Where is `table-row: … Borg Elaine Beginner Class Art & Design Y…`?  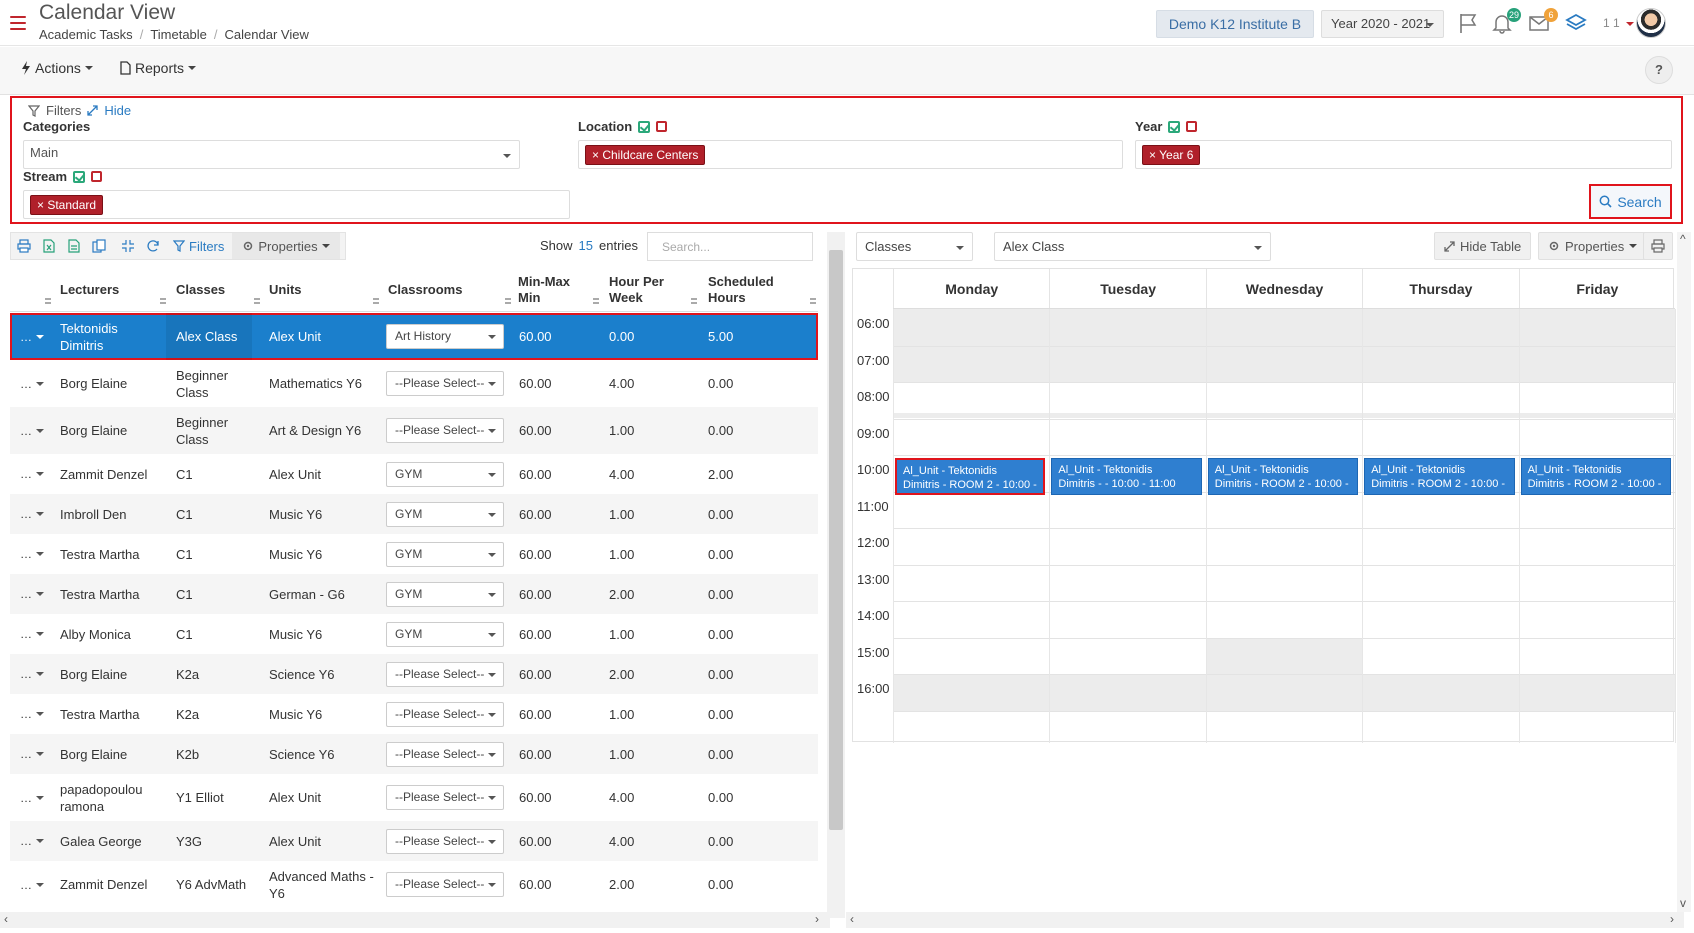 table-row: … Borg Elaine Beginner Class Art & Design Y… is located at coordinates (414, 430).